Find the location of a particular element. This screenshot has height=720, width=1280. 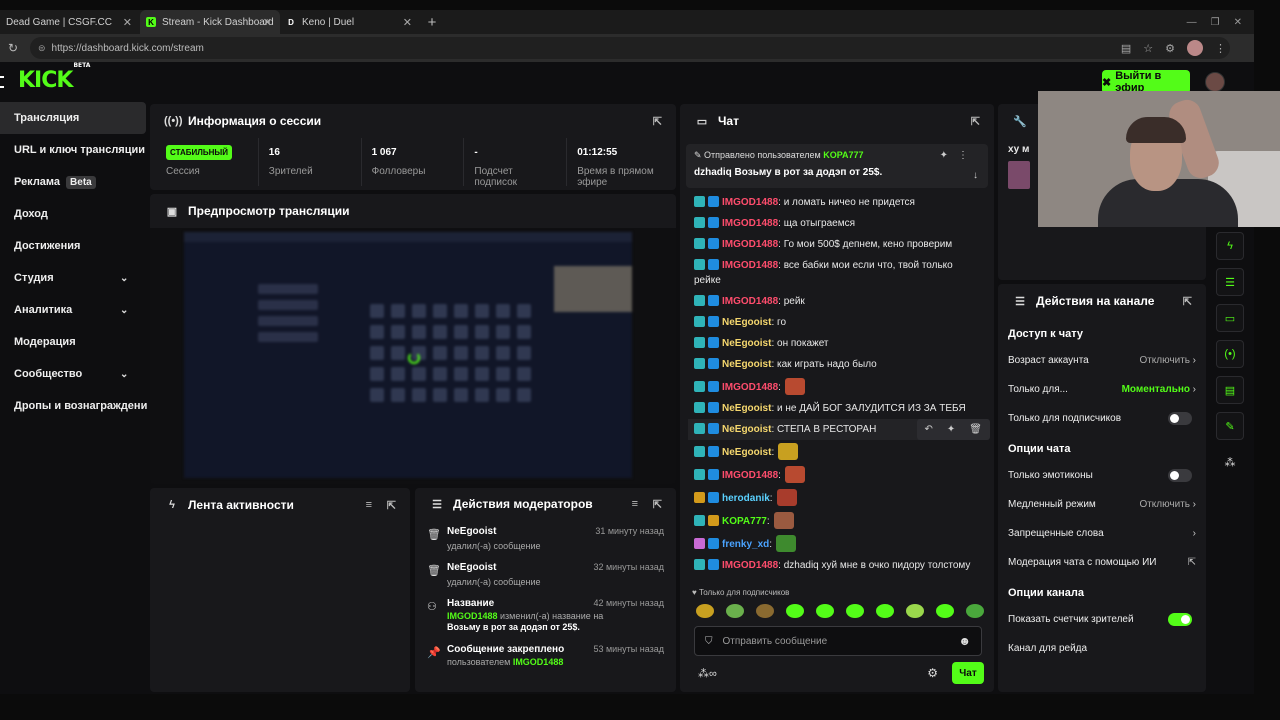

chat-username: frenky_xd is located at coordinates (745, 544).